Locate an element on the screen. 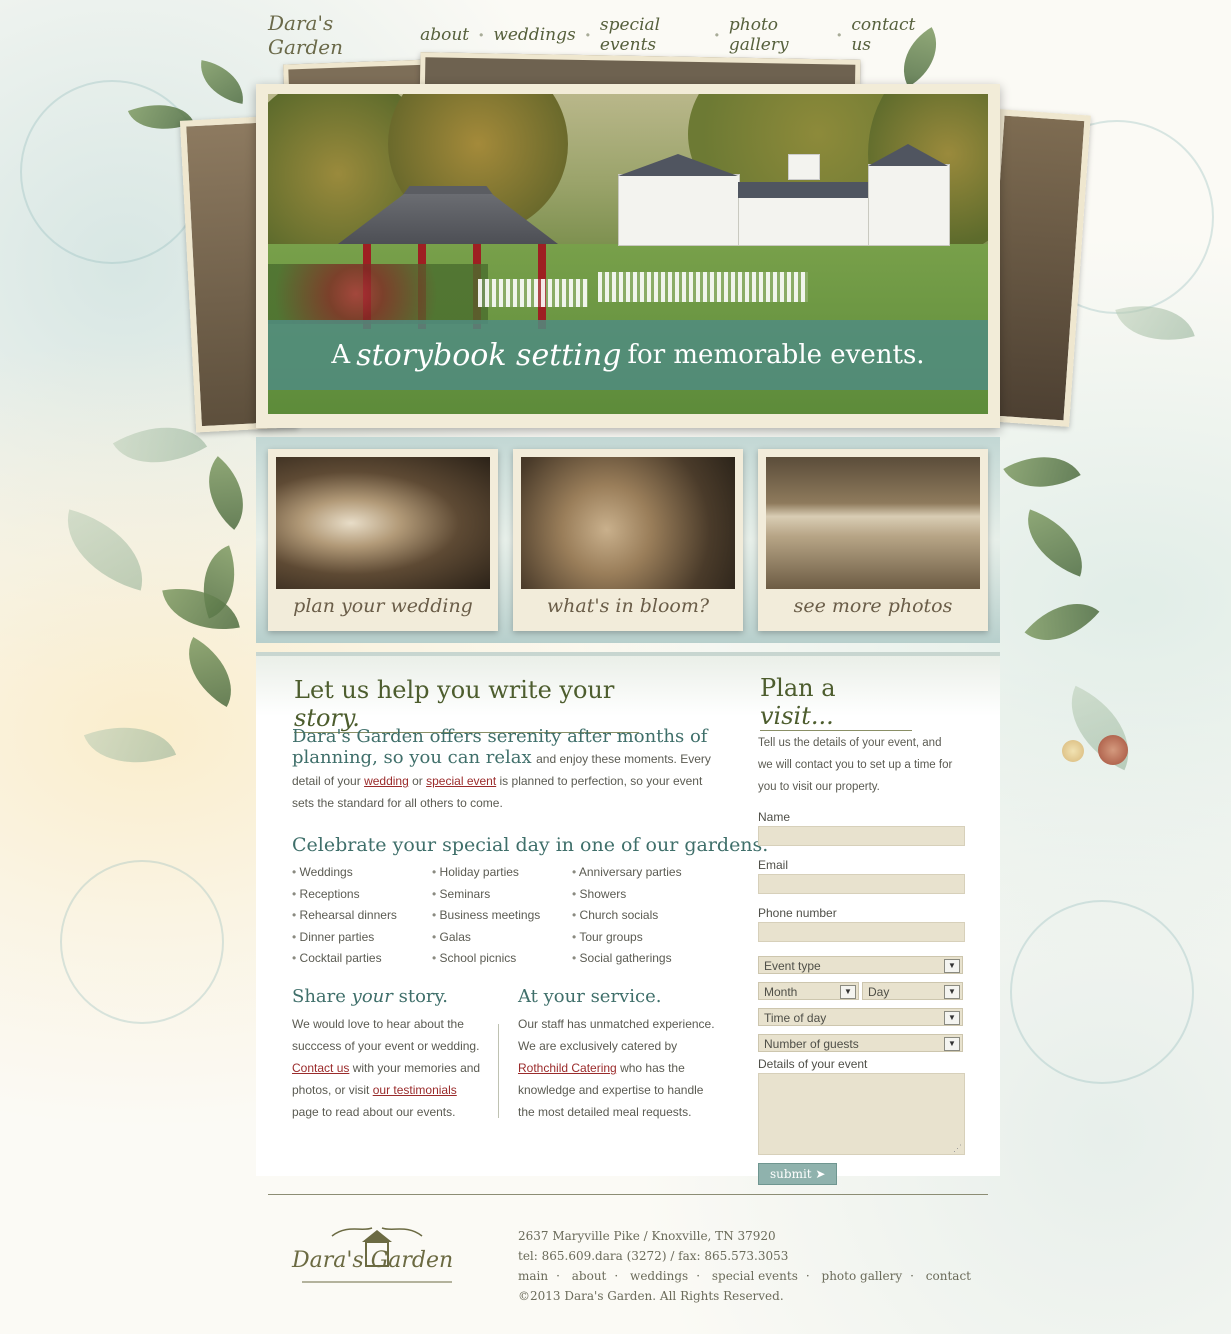 The width and height of the screenshot is (1231, 1334). lead-tail: and enjoy these moments. Every is located at coordinates (623, 759).